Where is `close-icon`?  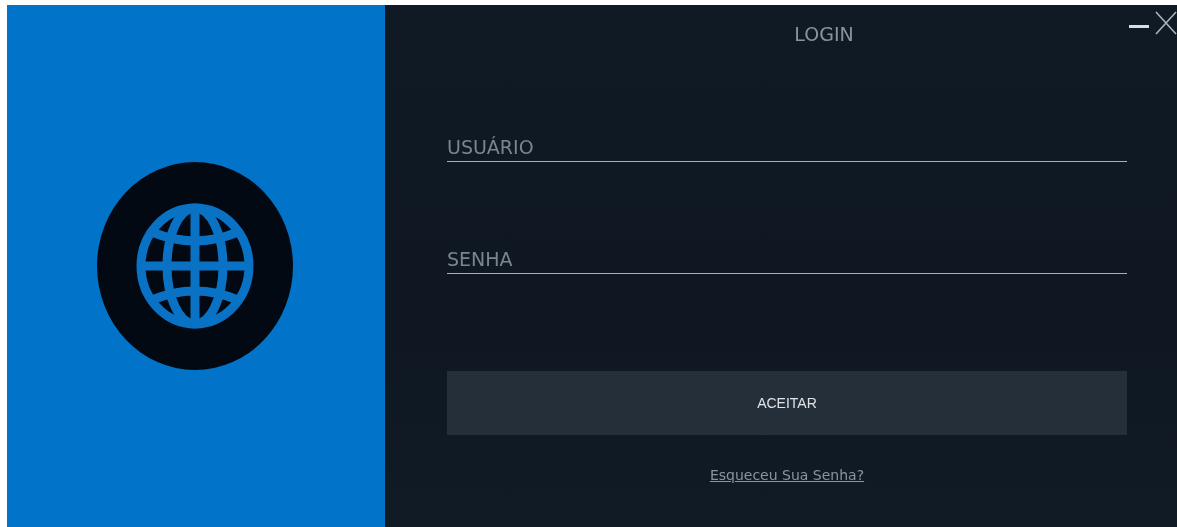 close-icon is located at coordinates (1166, 23).